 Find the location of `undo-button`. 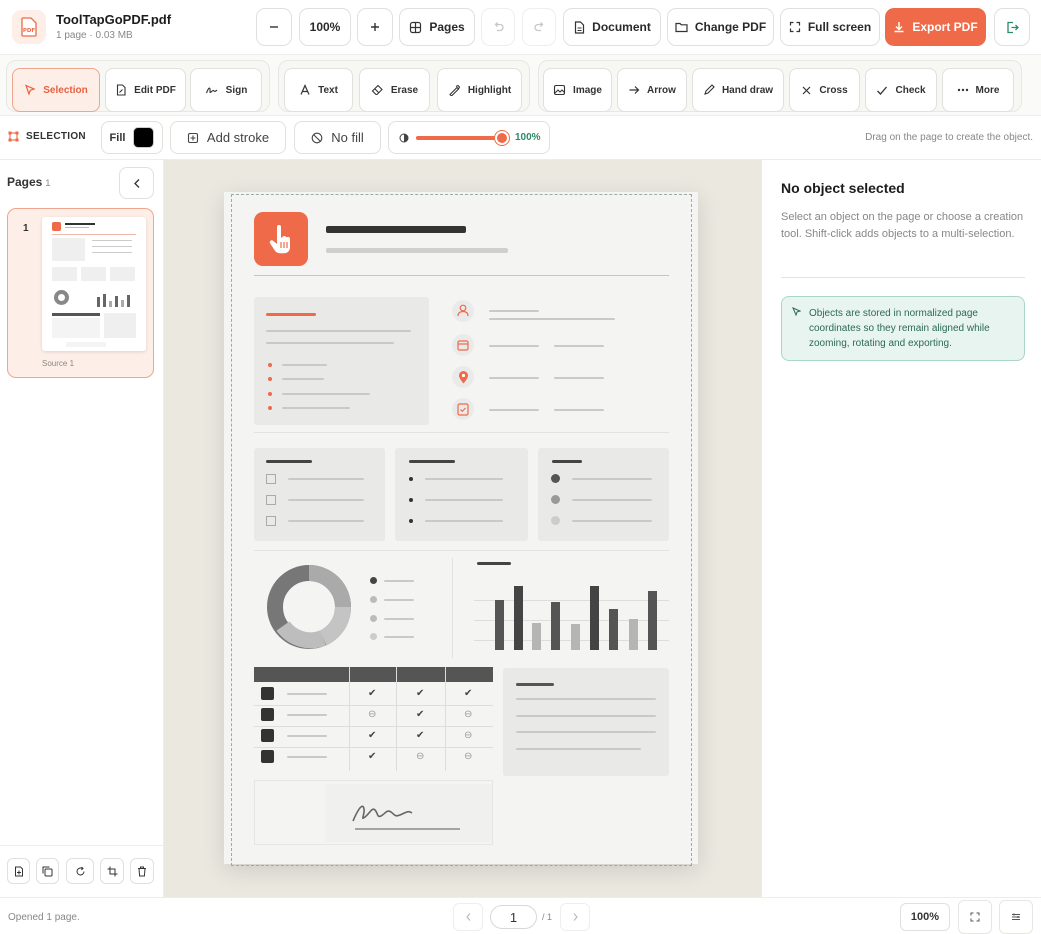

undo-button is located at coordinates (498, 27).